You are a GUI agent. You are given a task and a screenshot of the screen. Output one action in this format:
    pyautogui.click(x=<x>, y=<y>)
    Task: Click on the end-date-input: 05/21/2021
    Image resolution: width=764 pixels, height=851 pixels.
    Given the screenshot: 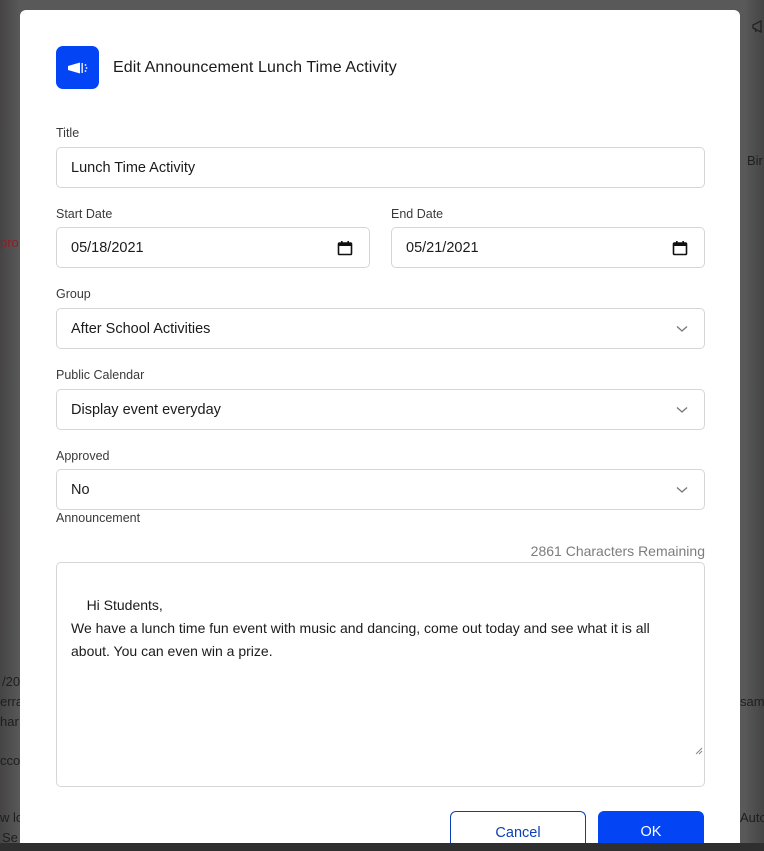 What is the action you would take?
    pyautogui.click(x=548, y=247)
    